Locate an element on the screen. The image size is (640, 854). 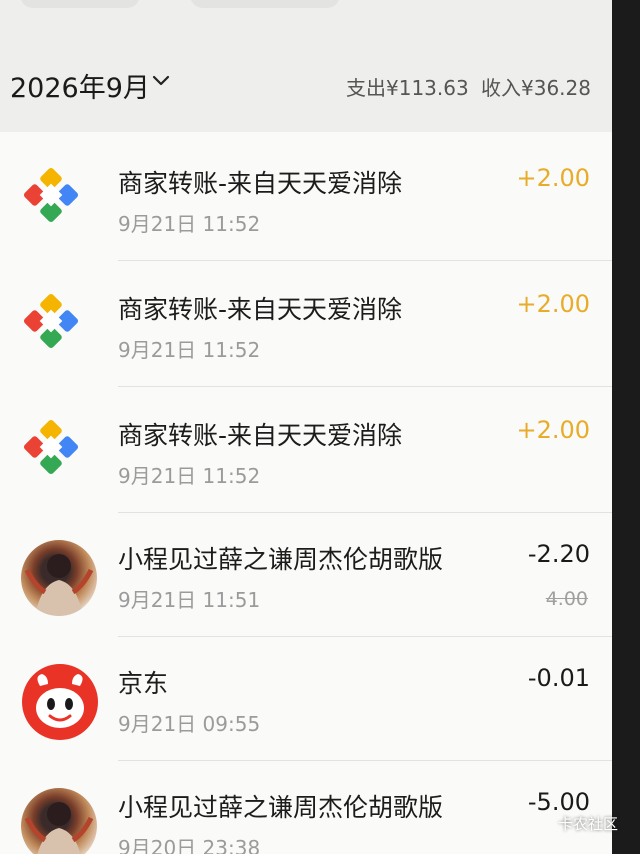
original-amount: 4.00 is located at coordinates (566, 599).